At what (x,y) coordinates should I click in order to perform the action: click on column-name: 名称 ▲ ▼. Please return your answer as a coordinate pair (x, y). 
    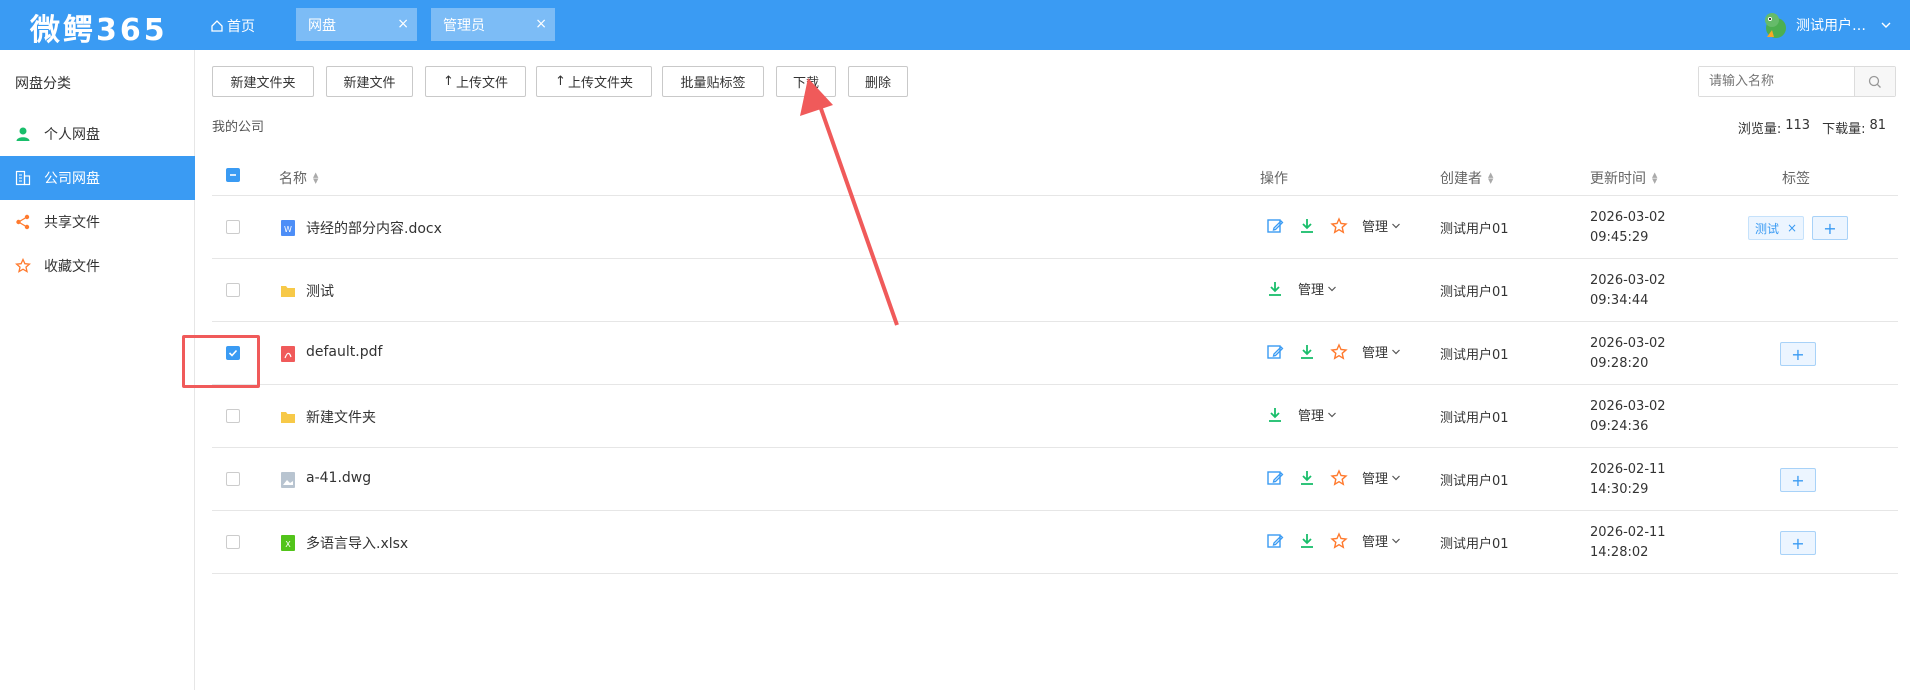
    Looking at the image, I should click on (298, 178).